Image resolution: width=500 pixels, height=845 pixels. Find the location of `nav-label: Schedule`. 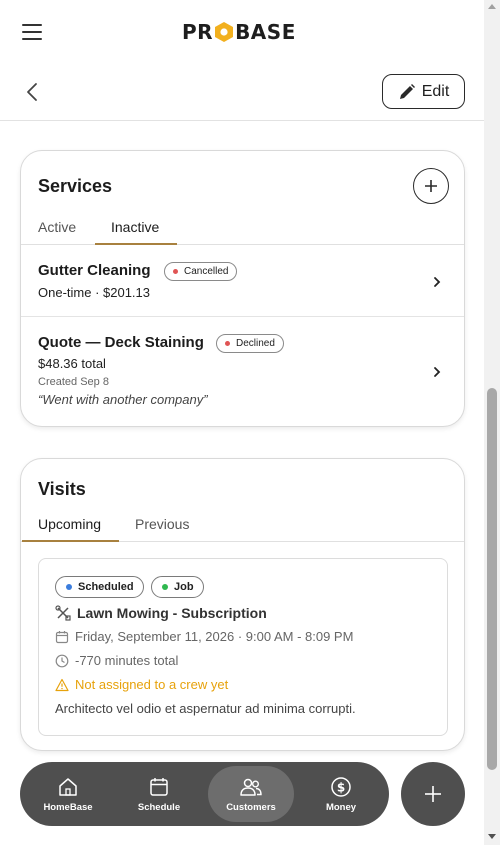

nav-label: Schedule is located at coordinates (159, 807).